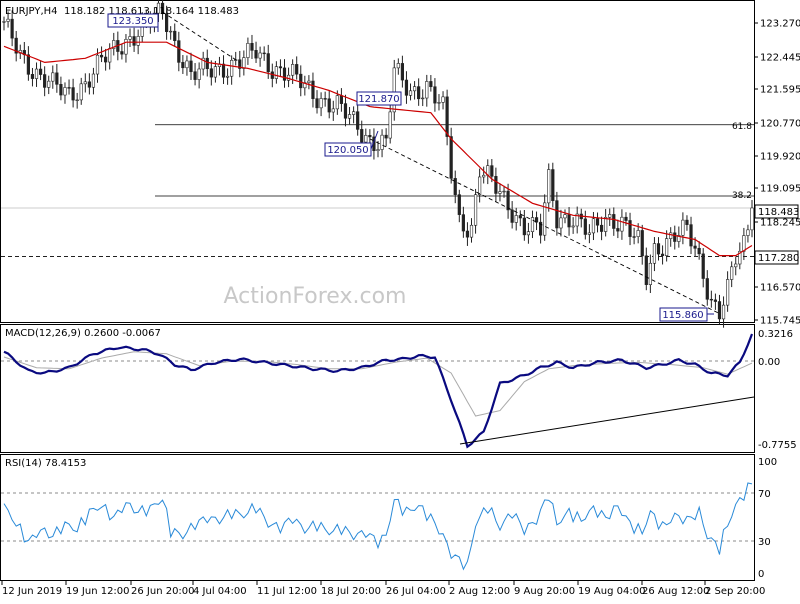 Image resolution: width=800 pixels, height=604 pixels. What do you see at coordinates (778, 258) in the screenshot?
I see `level-marker-text: 117.280` at bounding box center [778, 258].